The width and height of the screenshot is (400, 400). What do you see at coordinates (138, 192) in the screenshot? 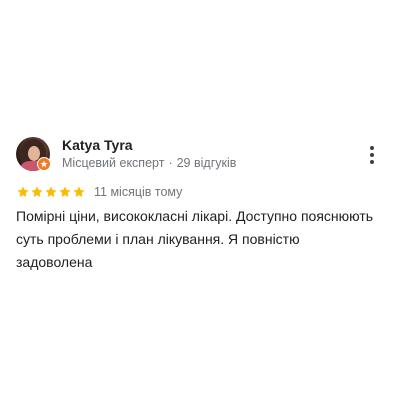
I see `review-time: 11 місяців тому` at bounding box center [138, 192].